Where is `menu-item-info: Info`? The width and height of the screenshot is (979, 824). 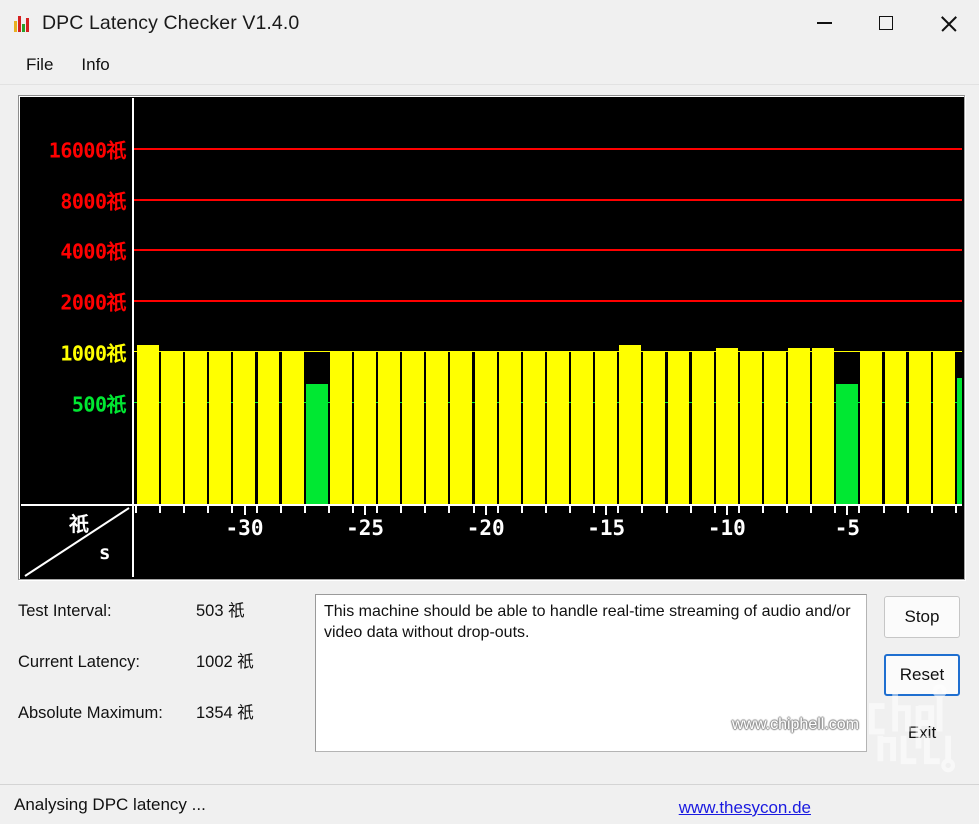
menu-item-info: Info is located at coordinates (95, 65).